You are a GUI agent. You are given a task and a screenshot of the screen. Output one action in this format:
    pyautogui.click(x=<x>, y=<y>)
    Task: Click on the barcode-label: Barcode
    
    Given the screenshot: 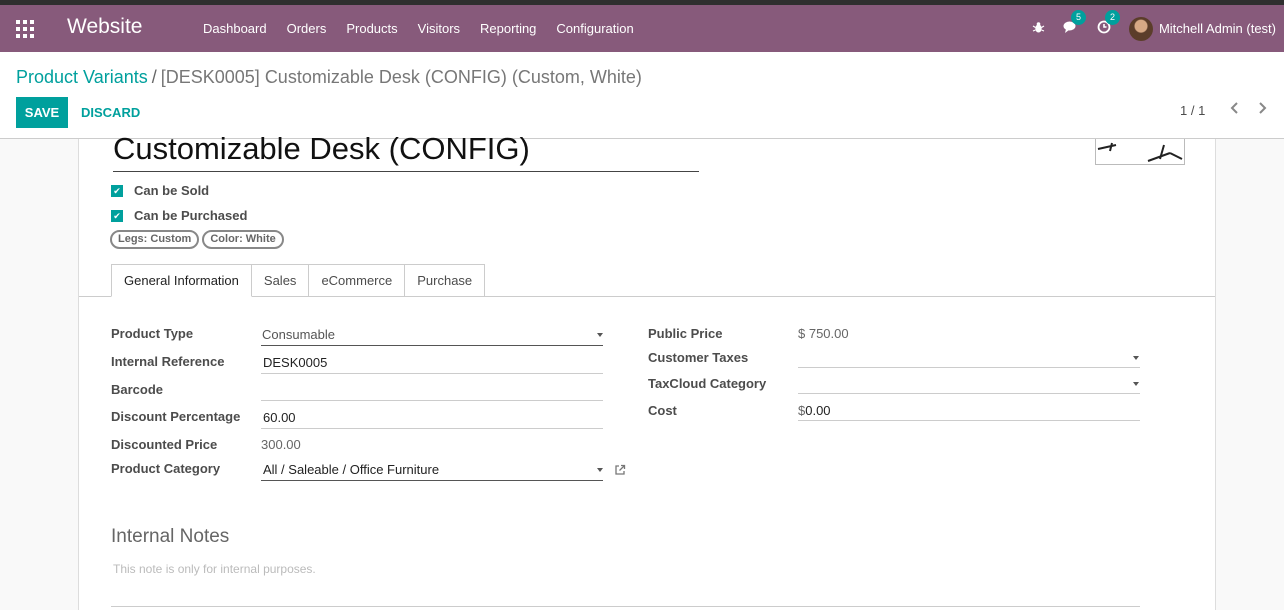 What is the action you would take?
    pyautogui.click(x=137, y=389)
    